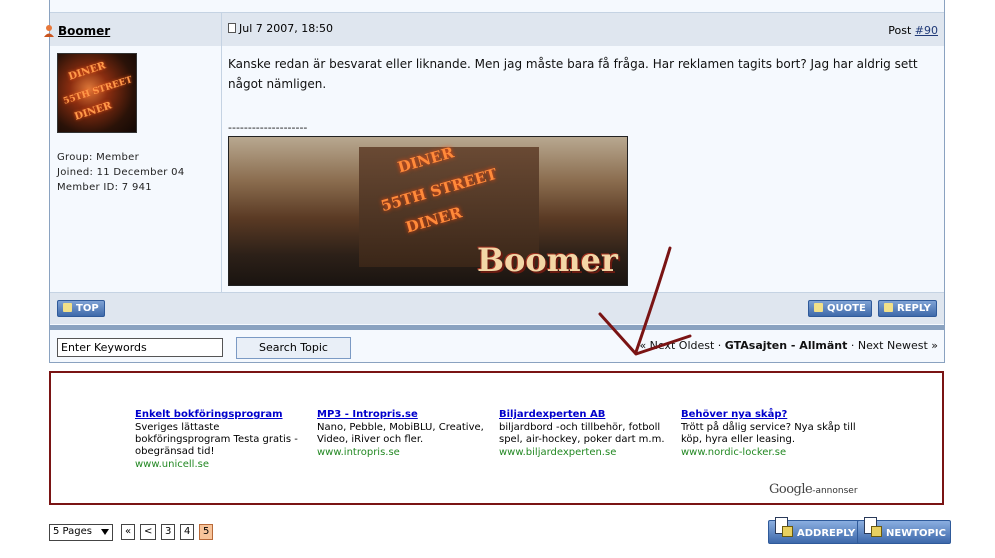 This screenshot has width=995, height=558. I want to click on post-header: Boomer Jul 7 2007, 18:50 Post #90, so click(494, 29).